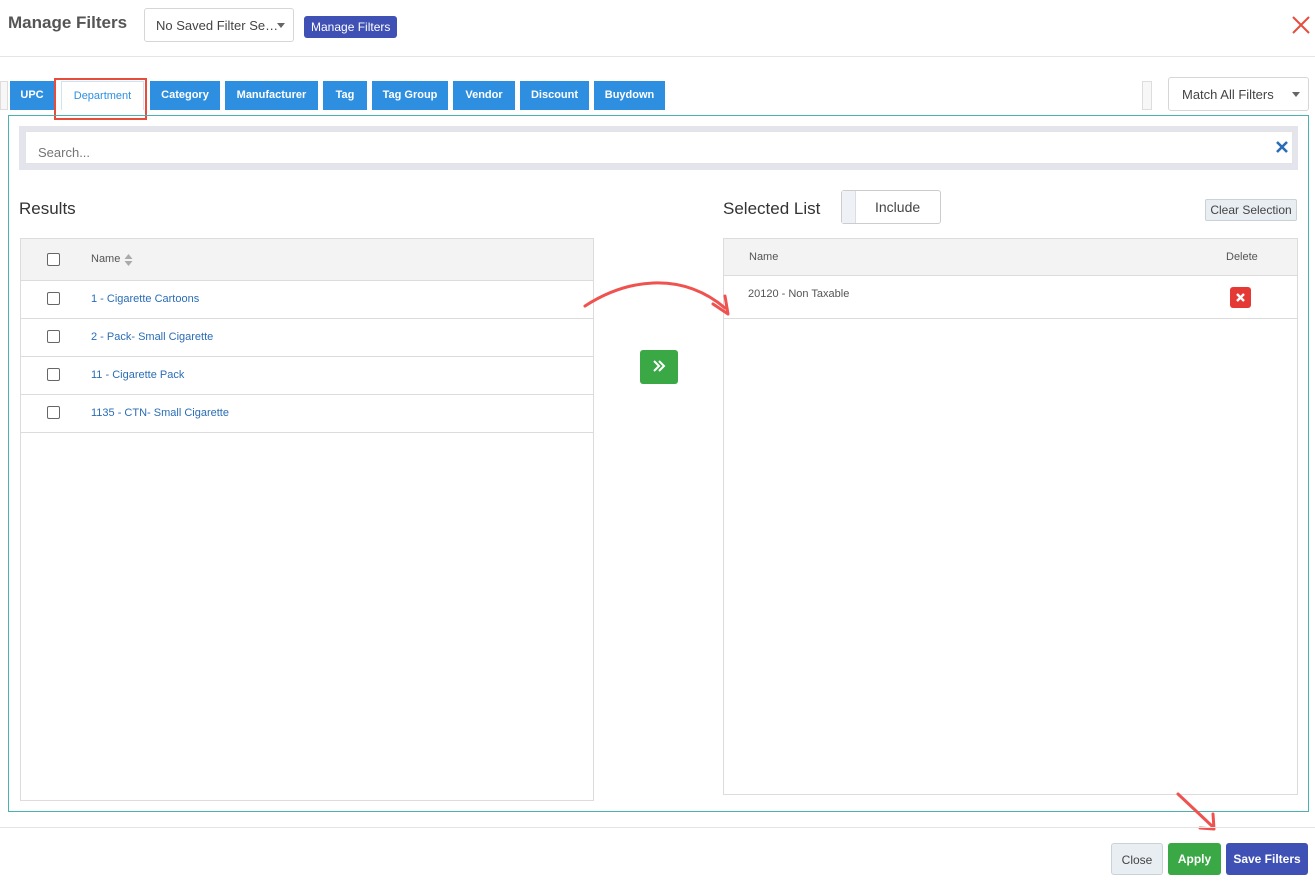 The height and width of the screenshot is (887, 1315). What do you see at coordinates (4, 95) in the screenshot?
I see `tab-scroll-left-button` at bounding box center [4, 95].